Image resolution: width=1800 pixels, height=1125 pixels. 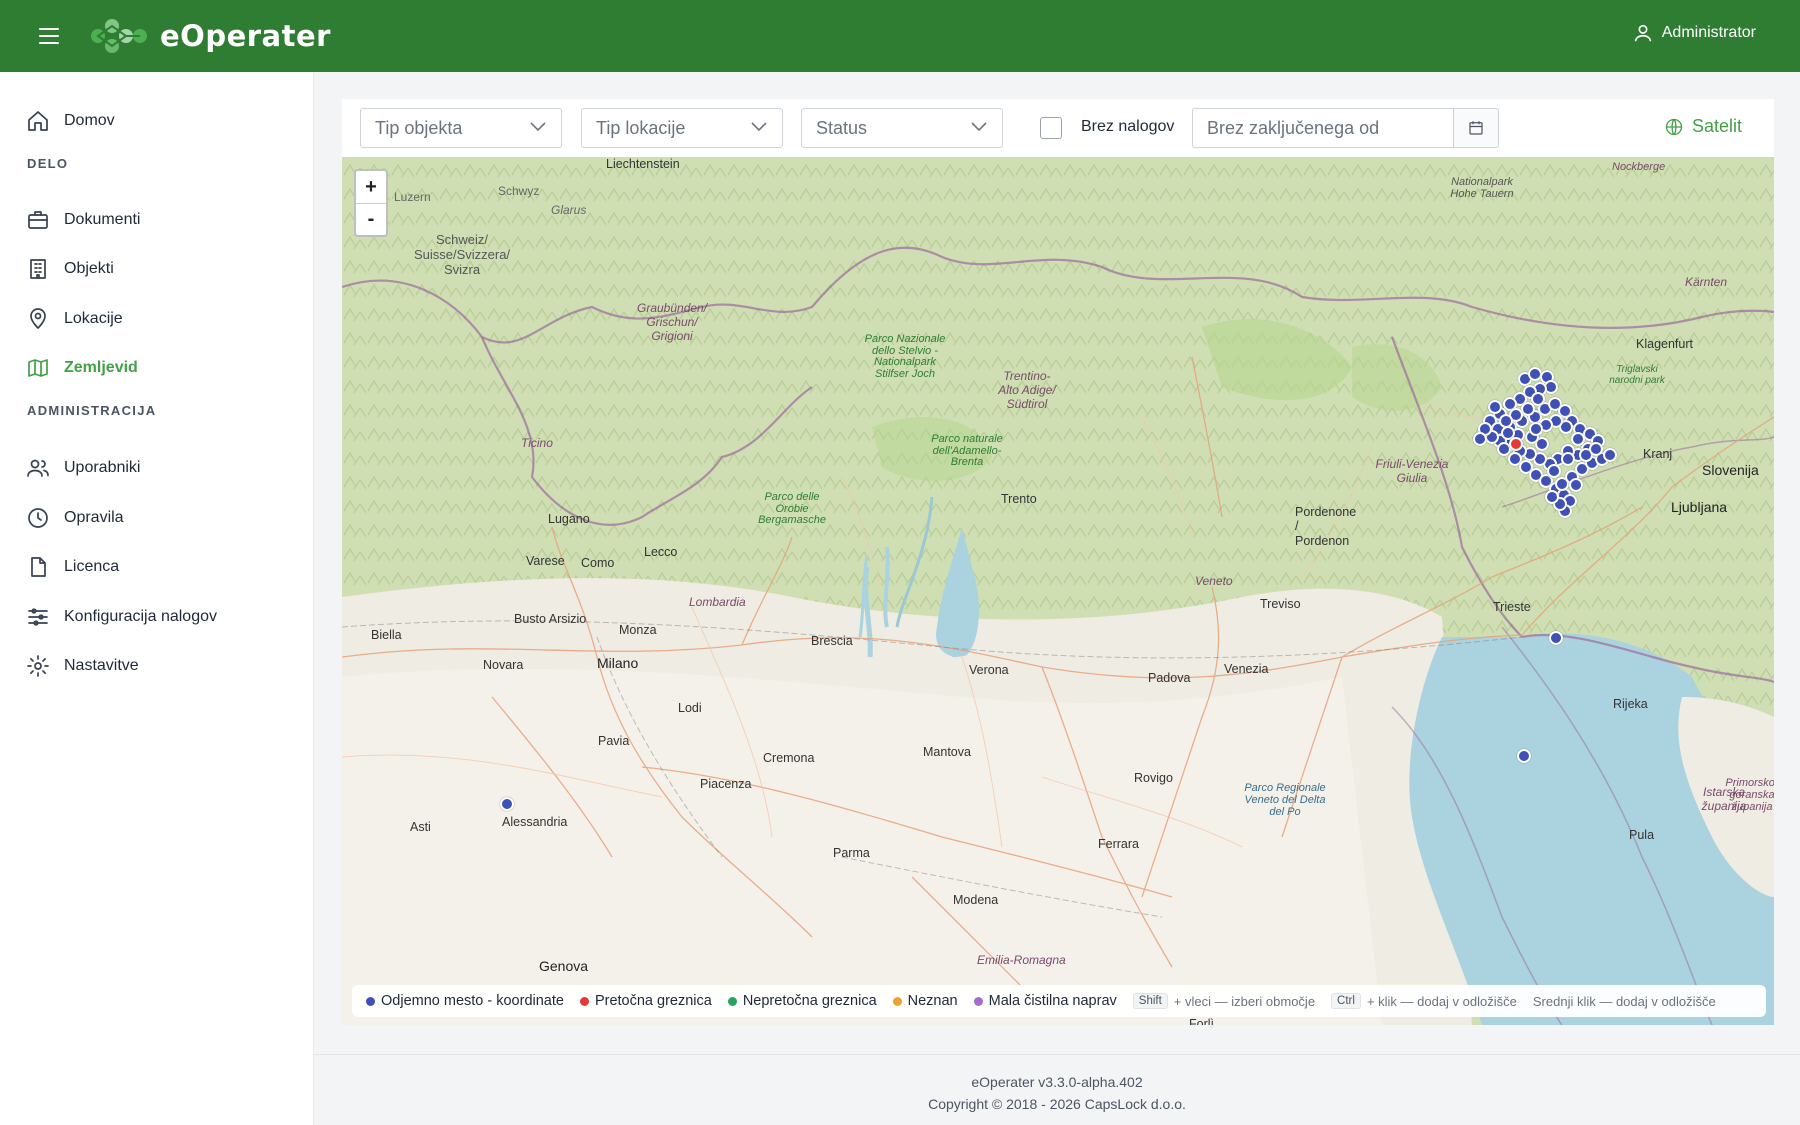 I want to click on calendar-icon, so click(x=1476, y=128).